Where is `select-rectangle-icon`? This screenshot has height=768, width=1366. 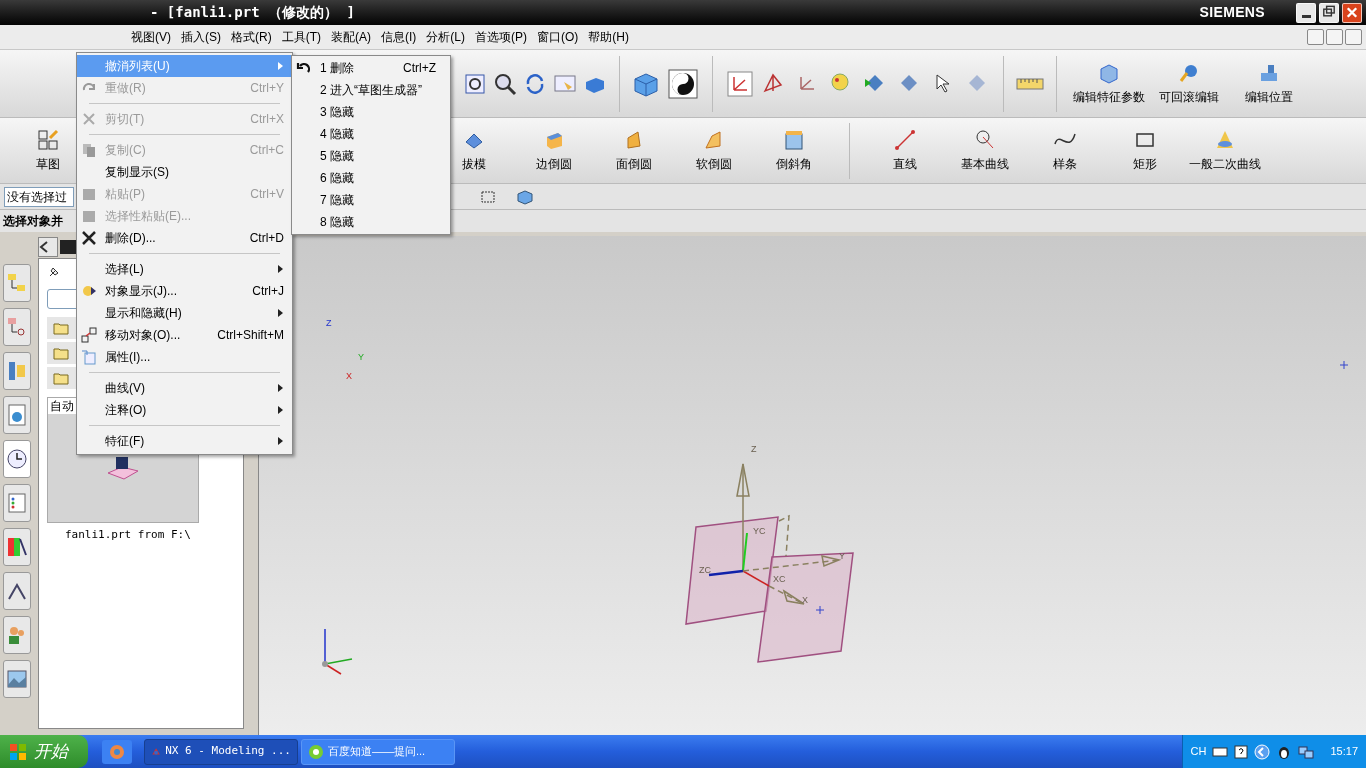
select-rectangle-icon is located at coordinates (488, 196).